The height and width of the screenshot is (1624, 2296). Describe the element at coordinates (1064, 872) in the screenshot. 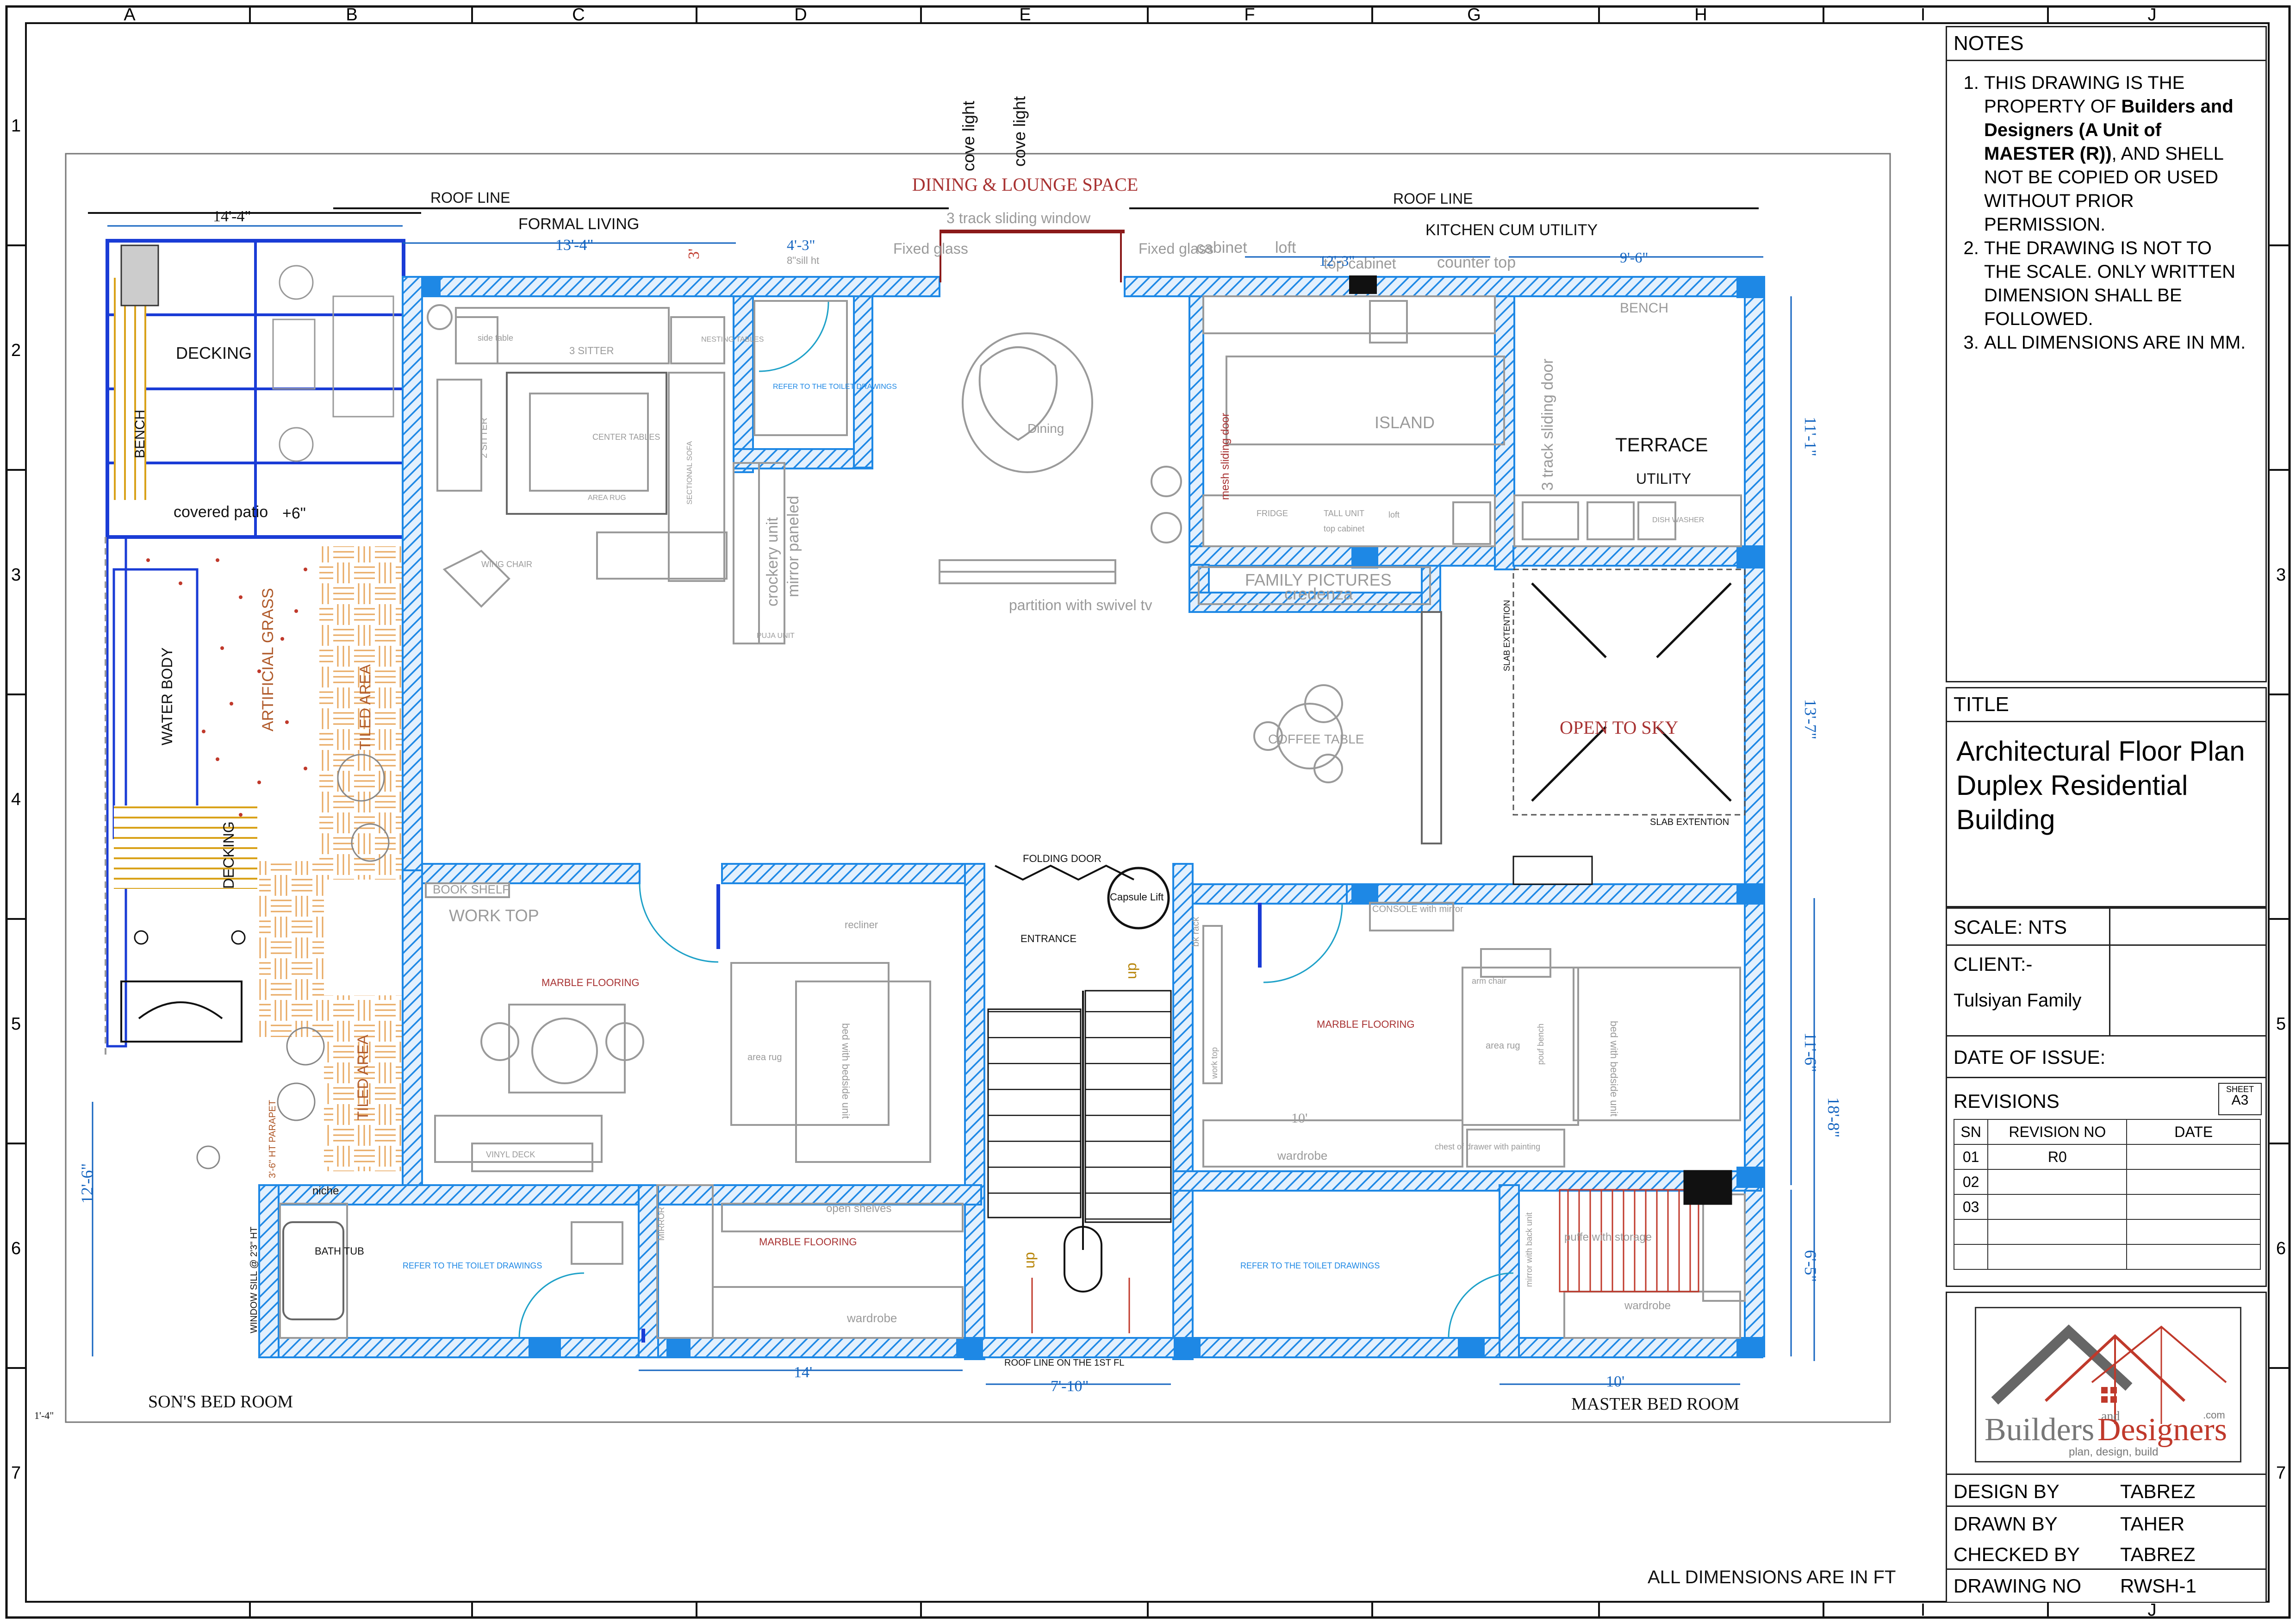

I see `folding-door-symbol` at that location.